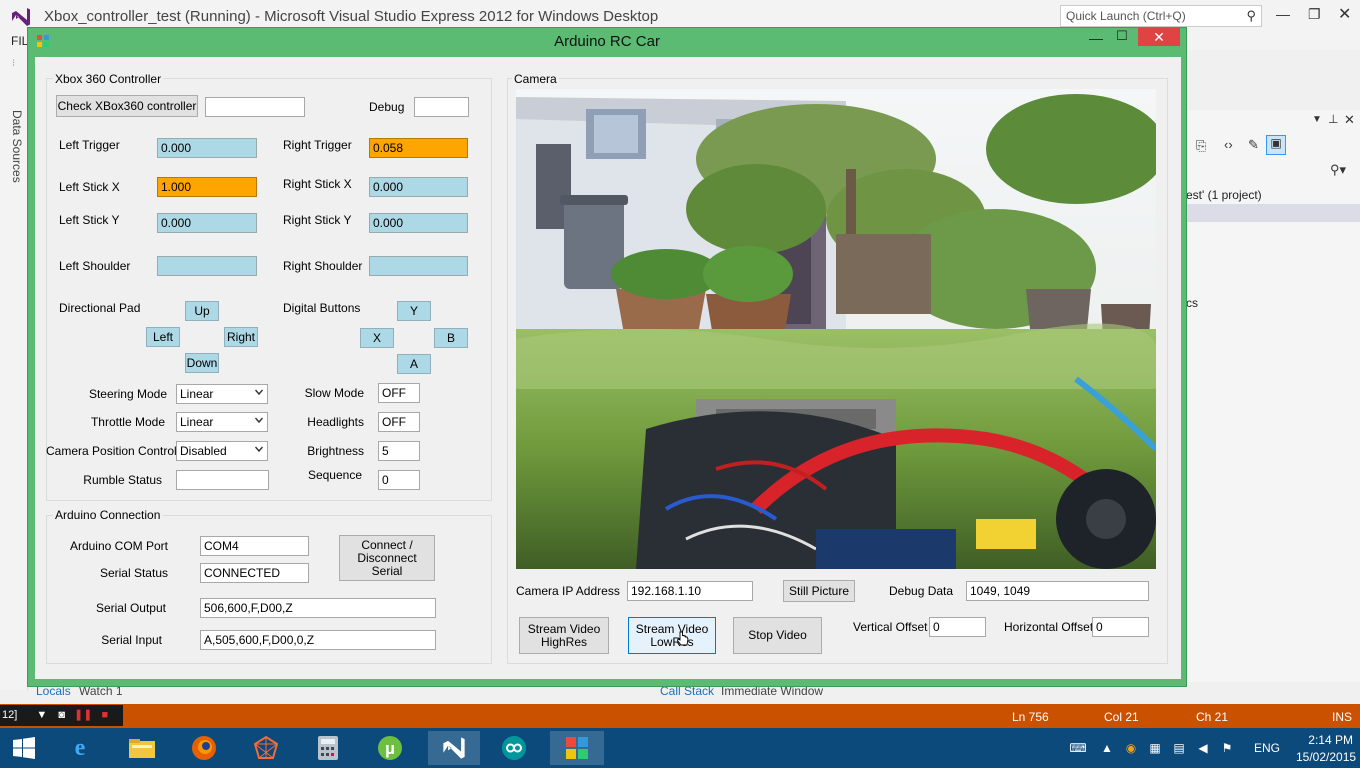 This screenshot has width=1360, height=768. I want to click on data-sources-tab: Data Sources, so click(17, 146).